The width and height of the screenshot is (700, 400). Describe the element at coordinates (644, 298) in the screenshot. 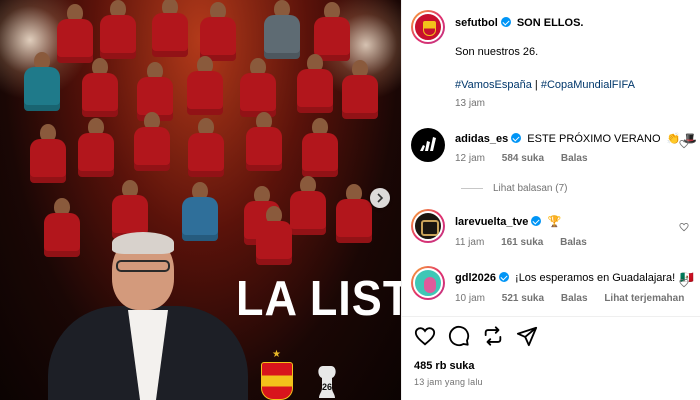

I see `translate-button: Lihat terjemahan` at that location.